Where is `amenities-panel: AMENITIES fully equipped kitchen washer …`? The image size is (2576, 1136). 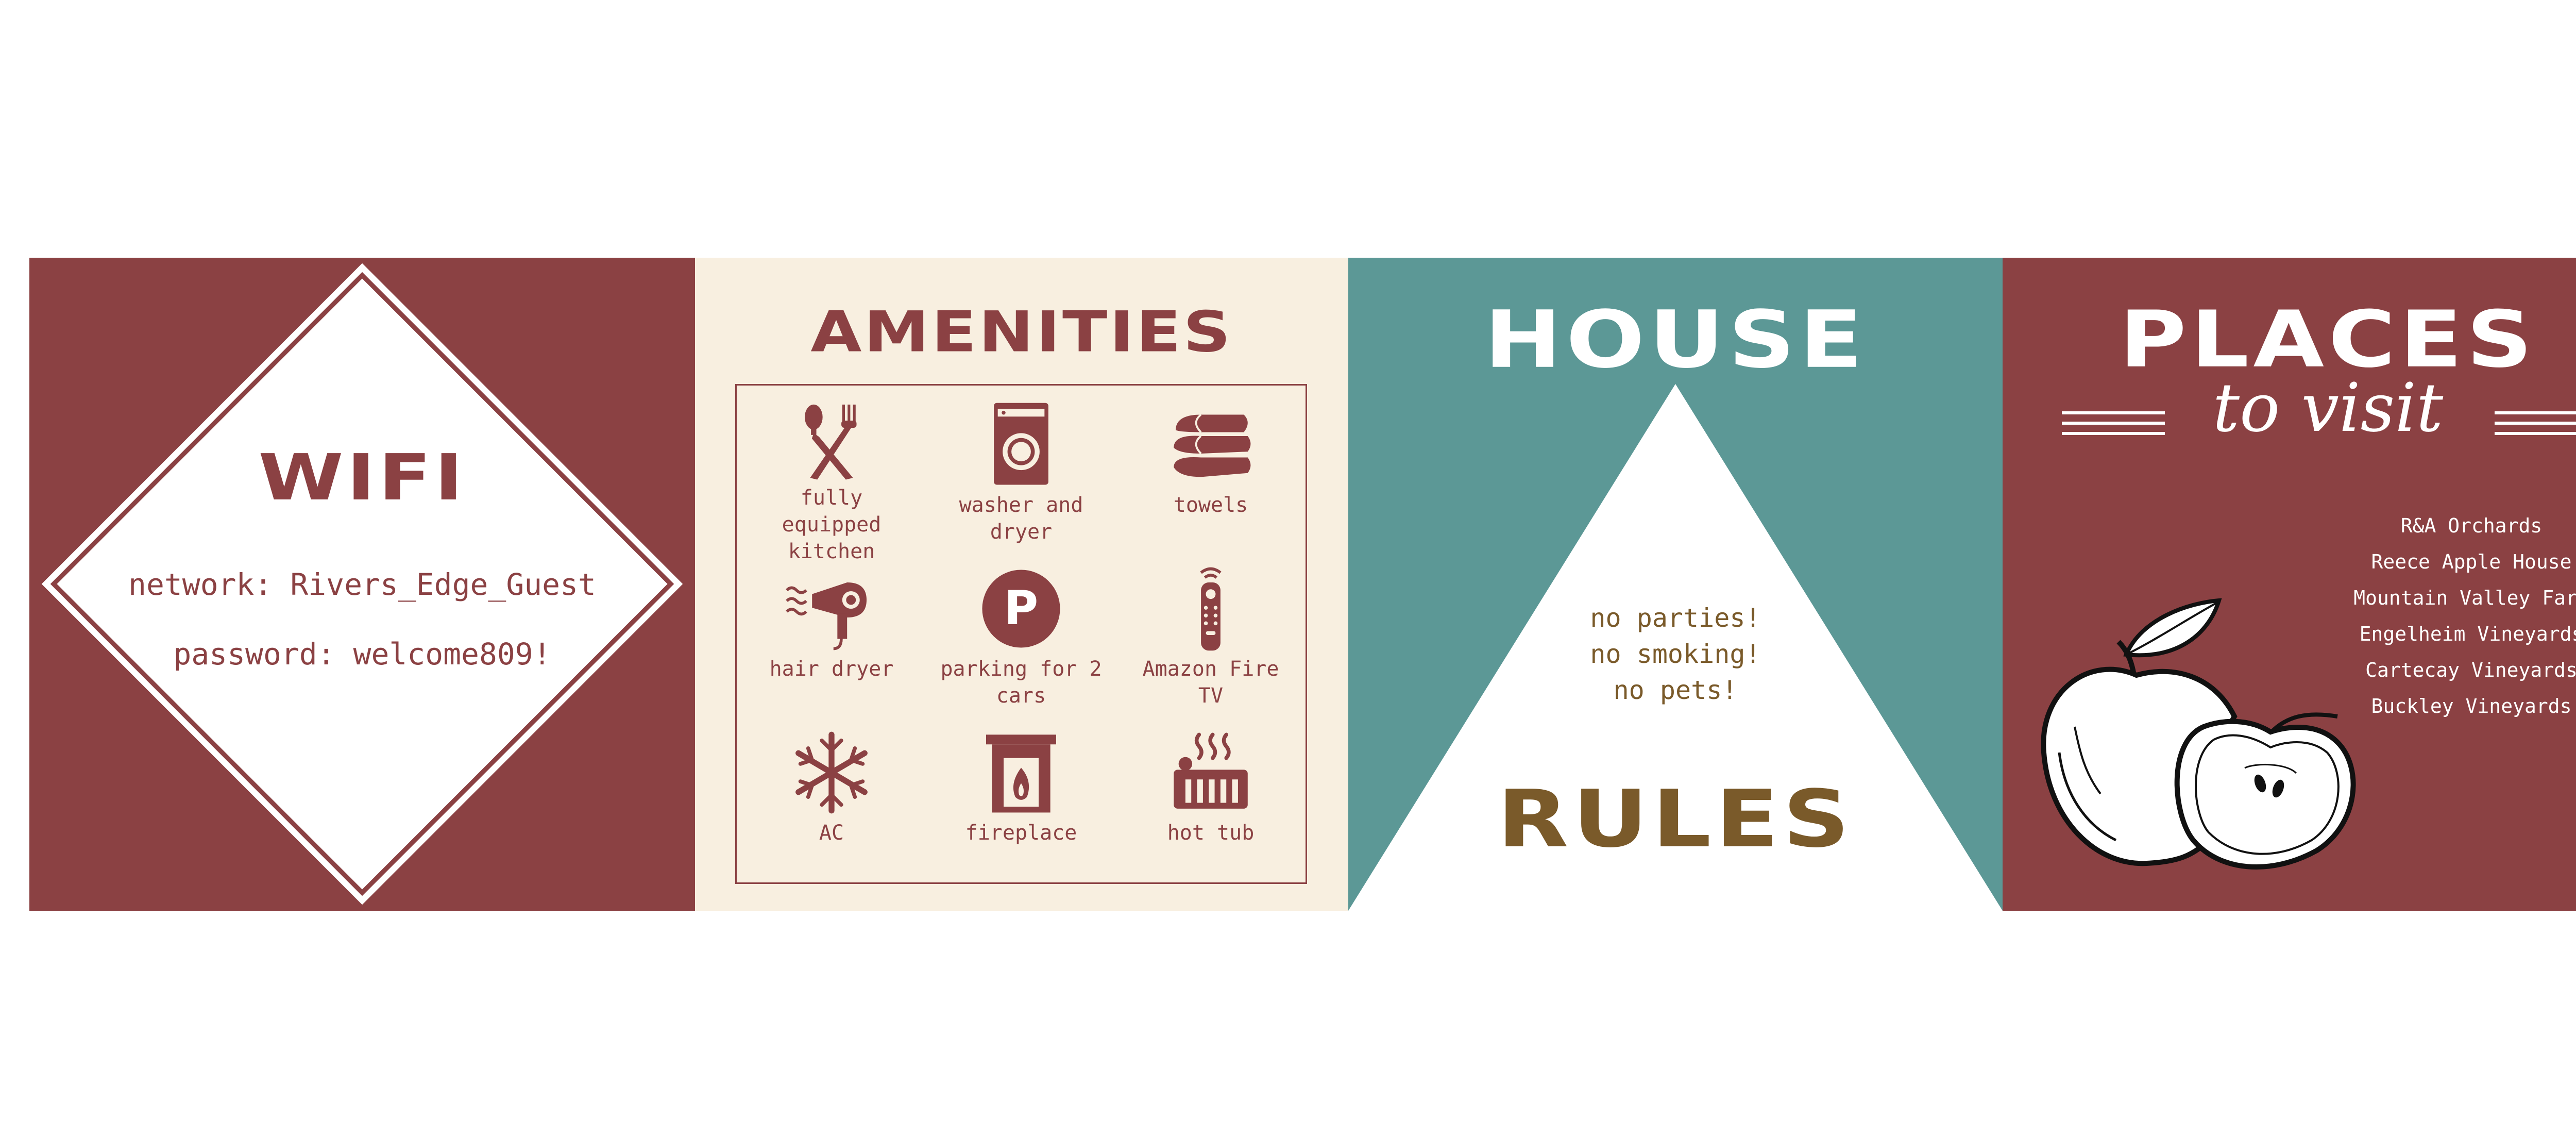 amenities-panel: AMENITIES fully equipped kitchen washer … is located at coordinates (1022, 584).